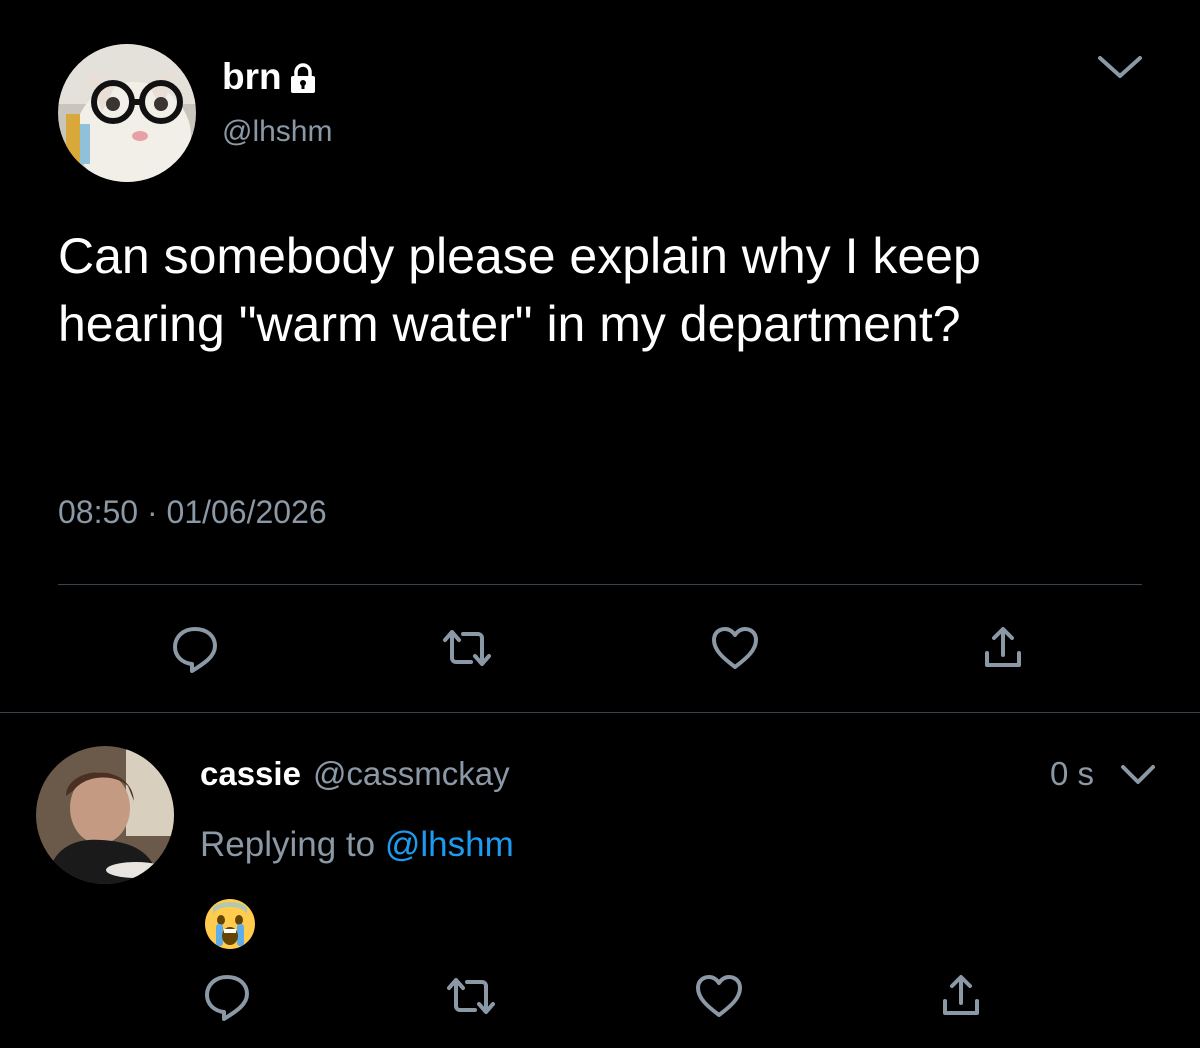 Image resolution: width=1200 pixels, height=1048 pixels. Describe the element at coordinates (105, 815) in the screenshot. I see `avatar-cassie` at that location.